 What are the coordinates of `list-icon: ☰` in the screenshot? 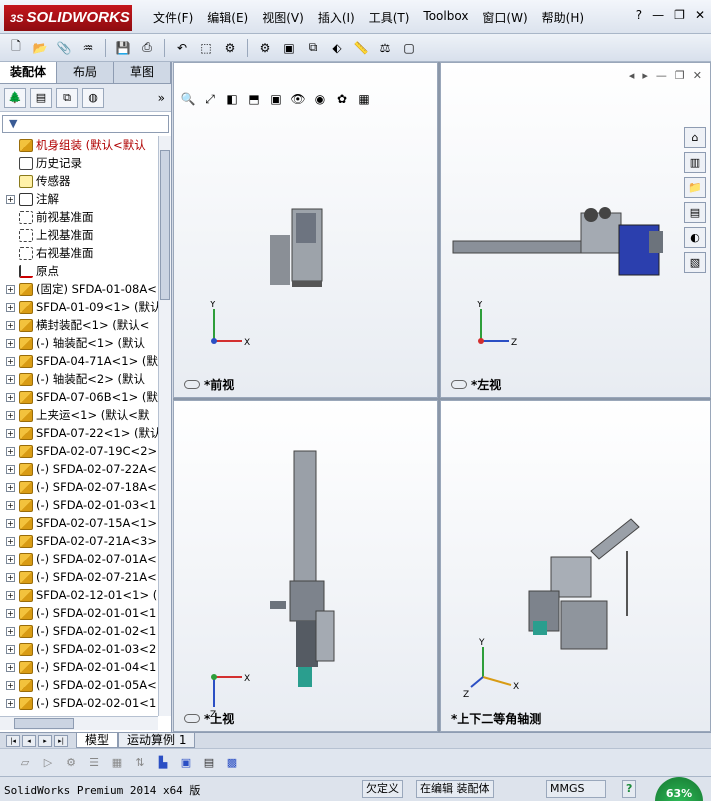 It's located at (94, 763).